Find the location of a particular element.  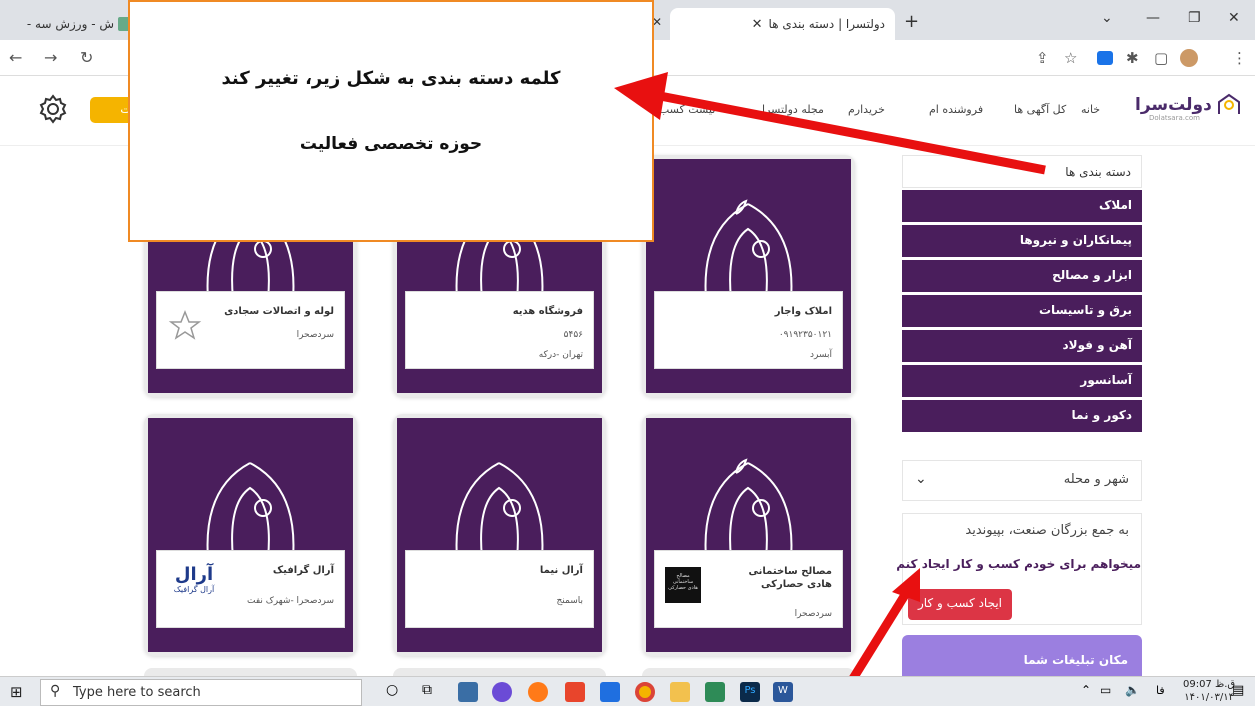

taskbar-clock: 09:07 ق.ظ ۱۴۰۱/۰۳/۱۴ is located at coordinates (1209, 691).